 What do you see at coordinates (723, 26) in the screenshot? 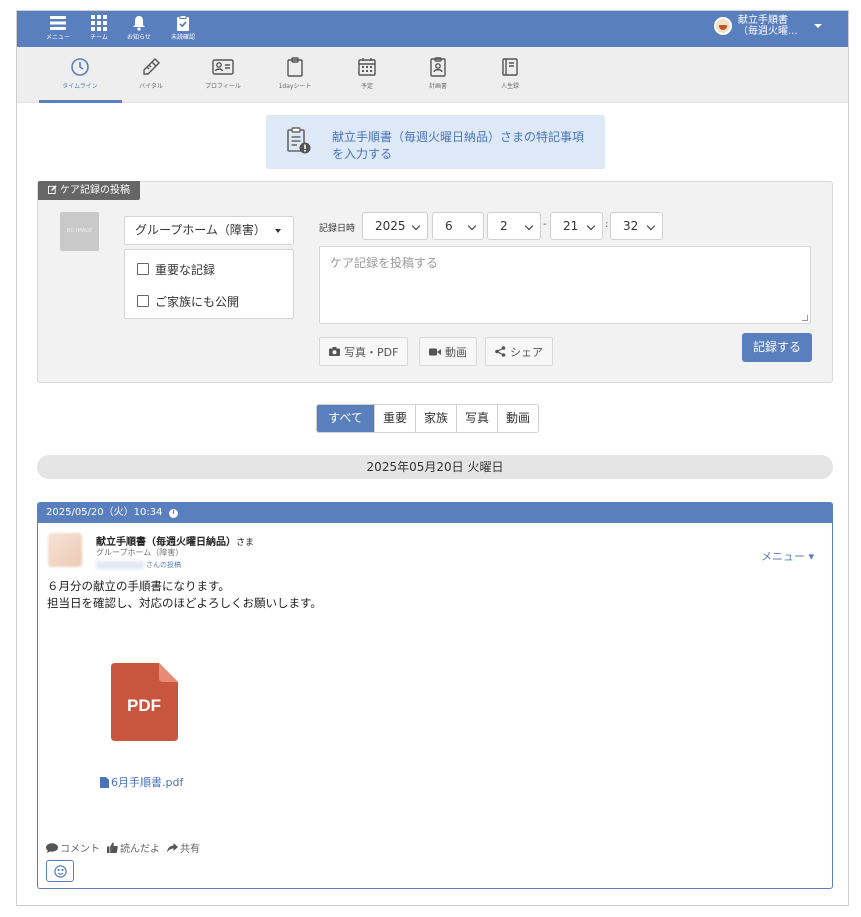
I see `user-avatar` at bounding box center [723, 26].